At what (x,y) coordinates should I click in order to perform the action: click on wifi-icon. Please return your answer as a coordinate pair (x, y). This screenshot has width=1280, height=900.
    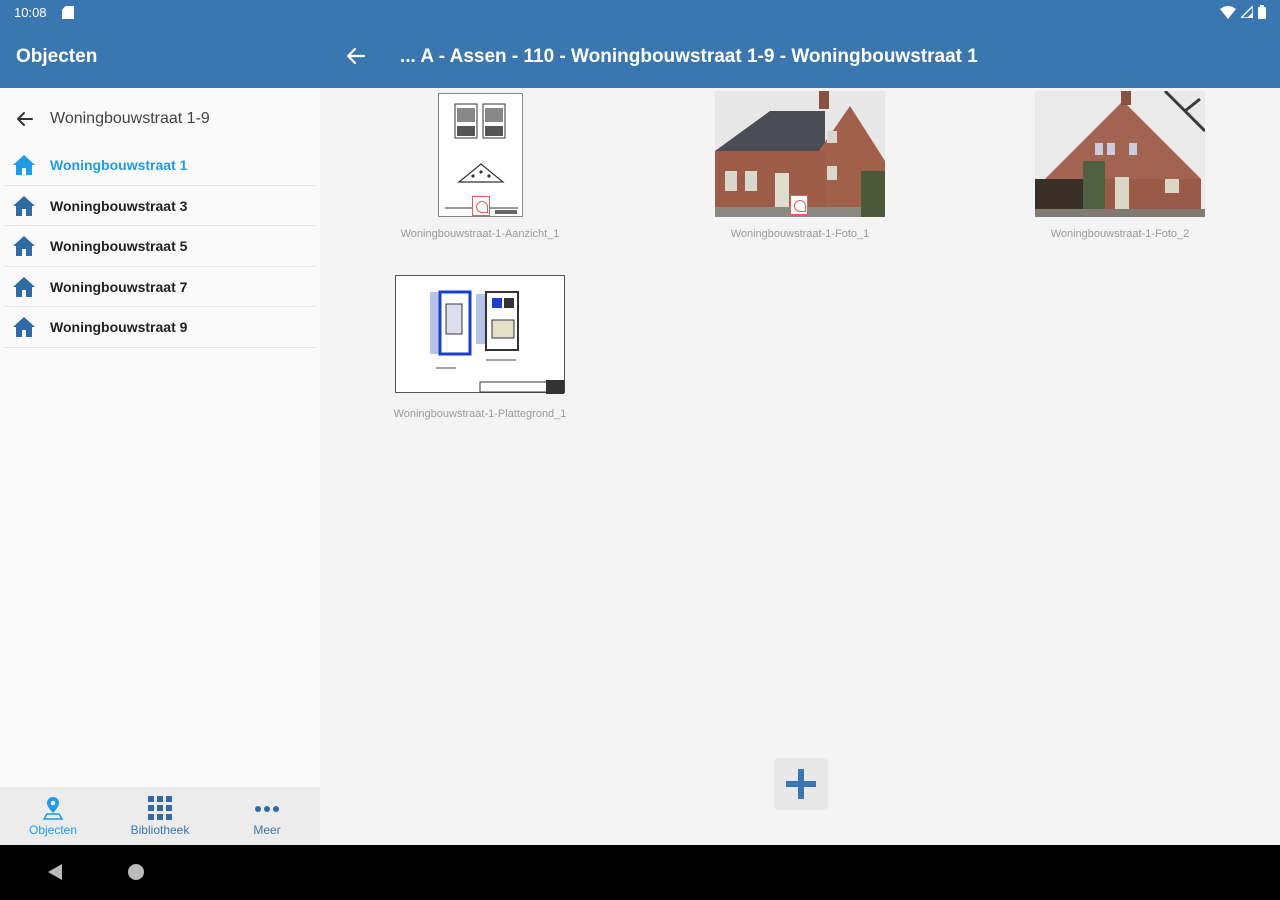
    Looking at the image, I should click on (1228, 12).